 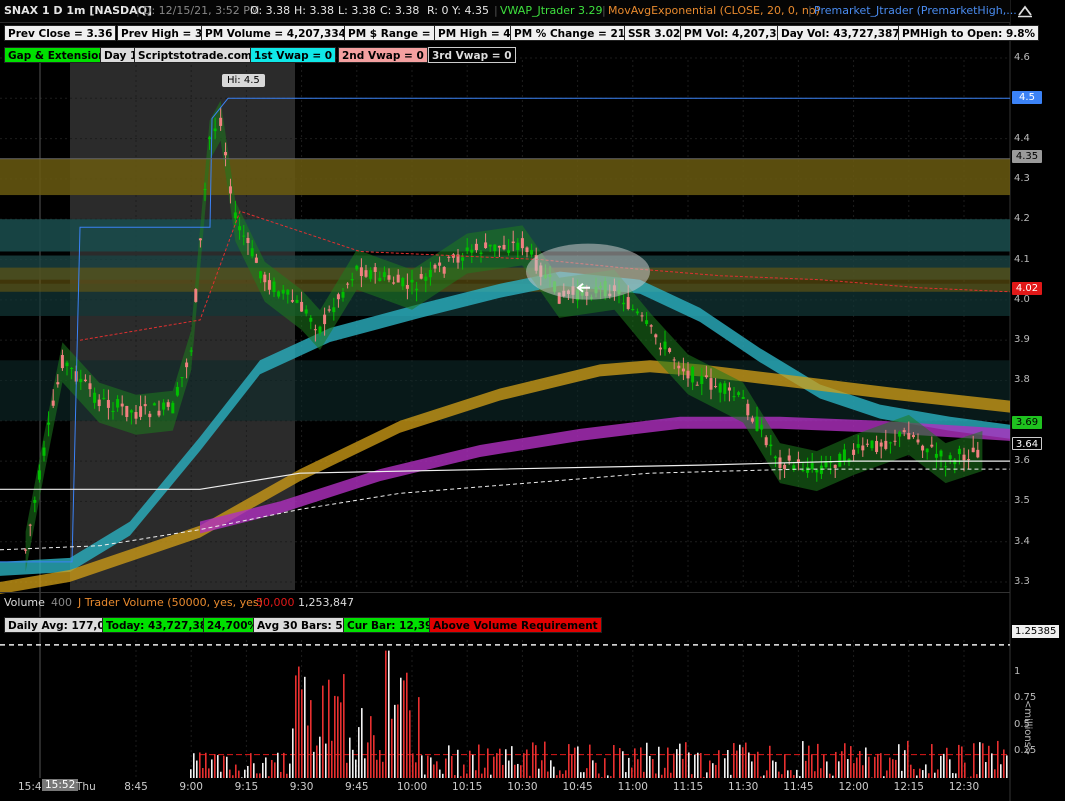 What do you see at coordinates (400, 10) in the screenshot?
I see `bar-close: C: 3.38` at bounding box center [400, 10].